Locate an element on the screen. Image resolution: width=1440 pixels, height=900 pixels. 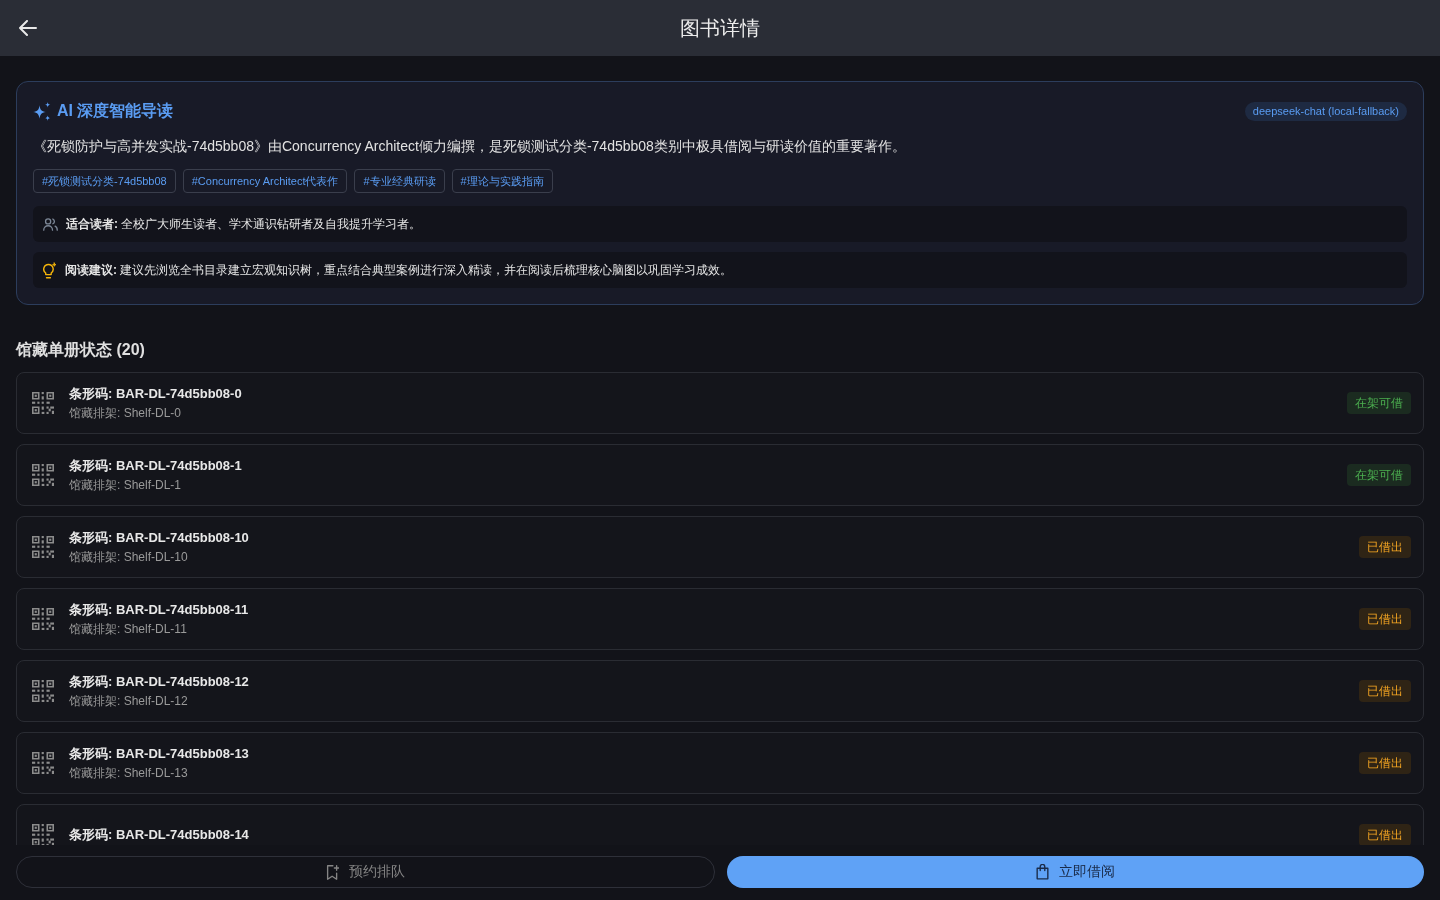
tip-text: 适合读者: 全校广大师生读者、学术通识钻研者及自我提升学习者。 is located at coordinates (244, 224).